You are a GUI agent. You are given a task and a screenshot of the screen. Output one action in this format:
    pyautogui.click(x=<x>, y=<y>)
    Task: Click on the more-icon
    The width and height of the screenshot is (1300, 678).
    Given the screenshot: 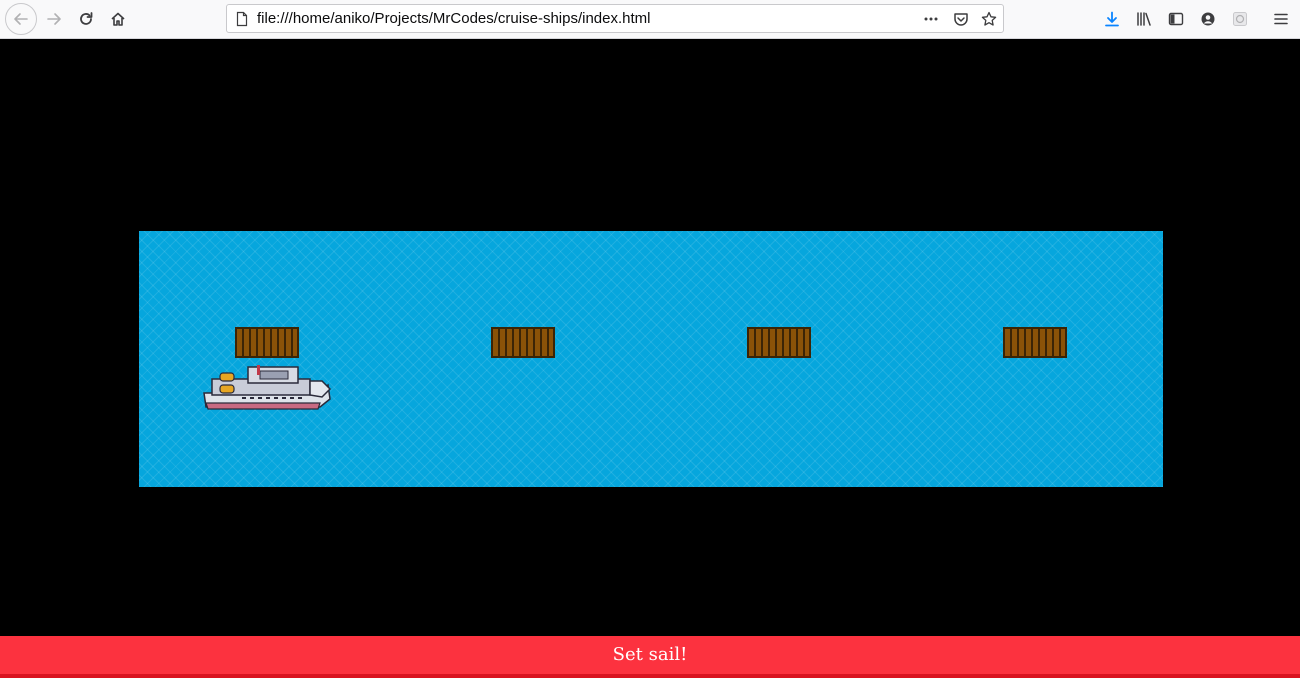 What is the action you would take?
    pyautogui.click(x=931, y=19)
    